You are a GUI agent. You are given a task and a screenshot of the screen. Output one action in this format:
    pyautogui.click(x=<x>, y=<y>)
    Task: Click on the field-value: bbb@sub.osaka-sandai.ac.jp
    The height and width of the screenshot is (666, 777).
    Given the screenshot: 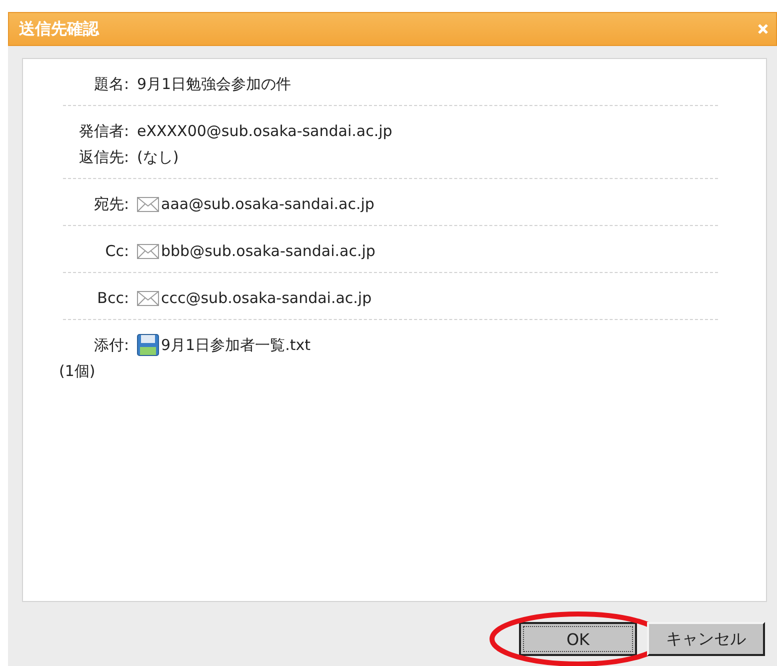 What is the action you would take?
    pyautogui.click(x=268, y=251)
    